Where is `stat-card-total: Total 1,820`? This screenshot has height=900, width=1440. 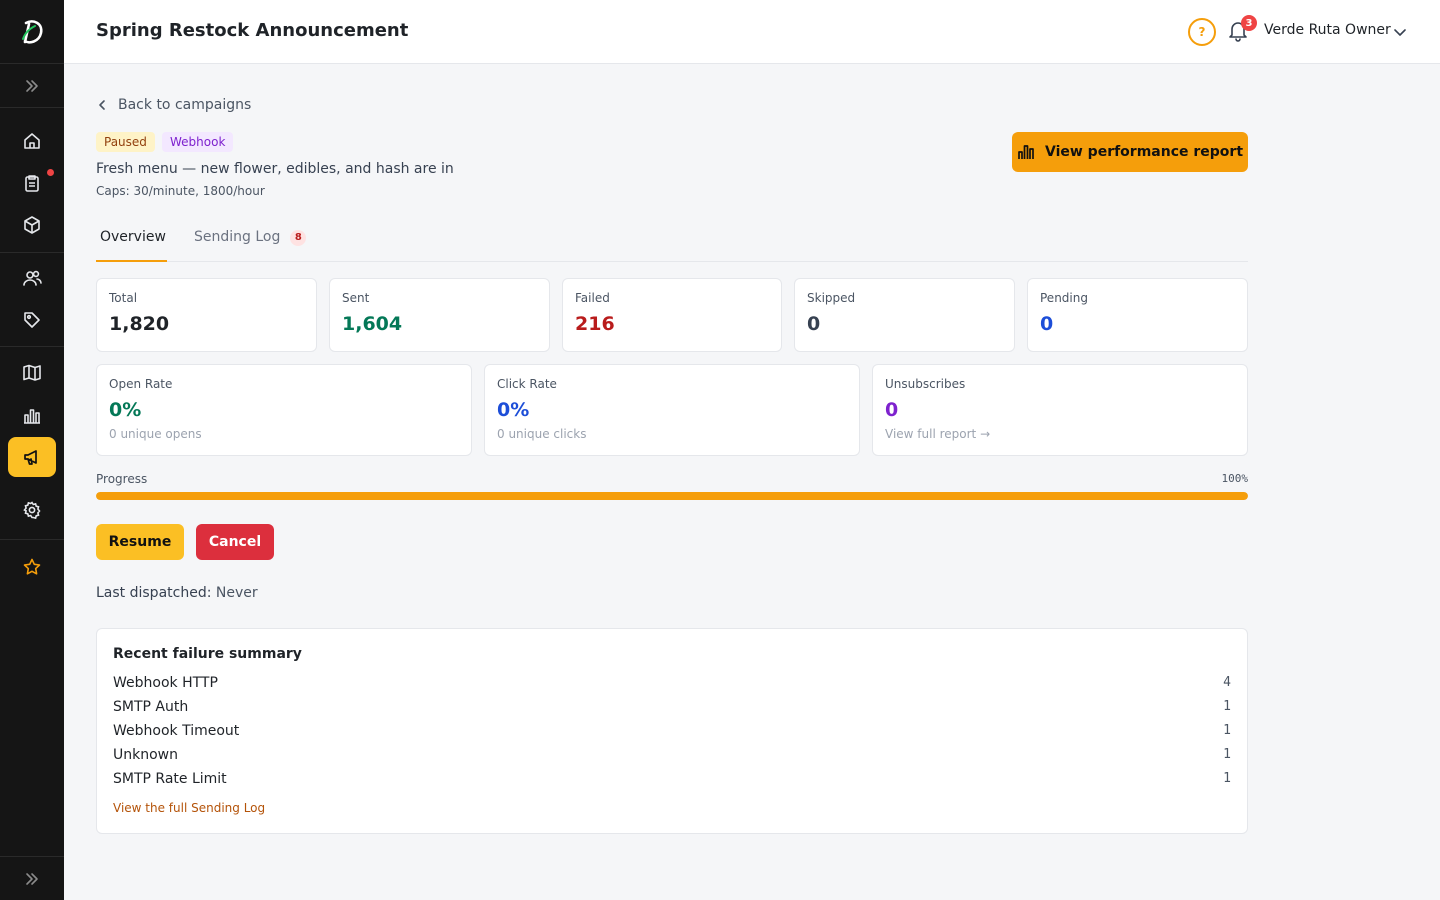 stat-card-total: Total 1,820 is located at coordinates (206, 315).